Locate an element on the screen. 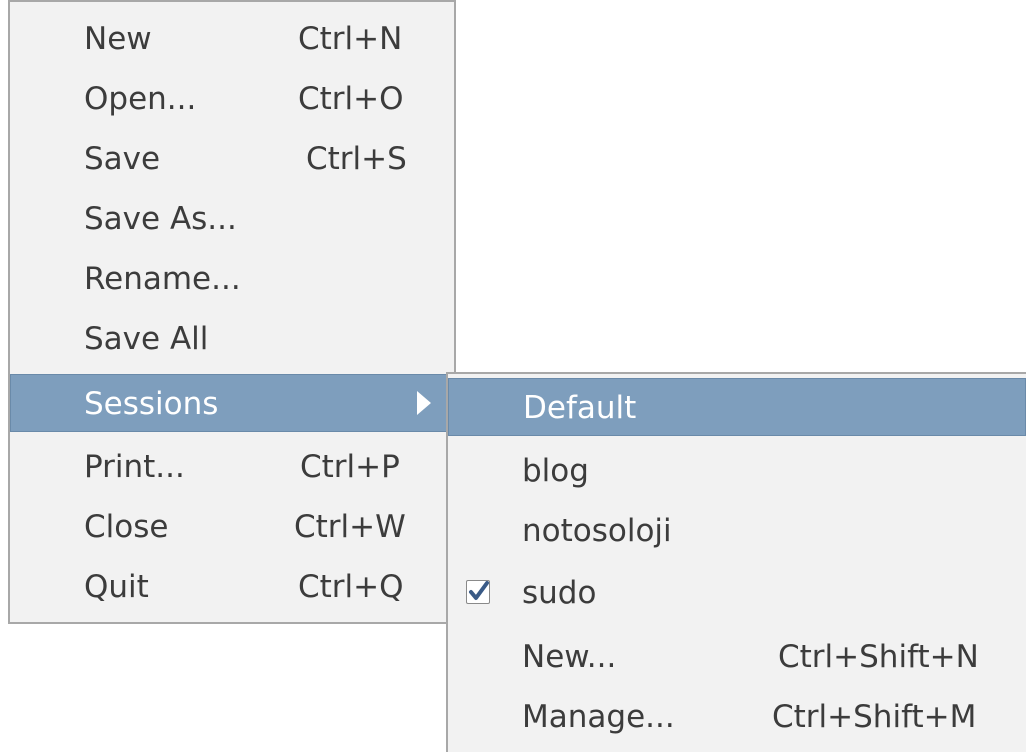 Image resolution: width=1026 pixels, height=752 pixels. menu-item-save-all: Save All is located at coordinates (232, 339).